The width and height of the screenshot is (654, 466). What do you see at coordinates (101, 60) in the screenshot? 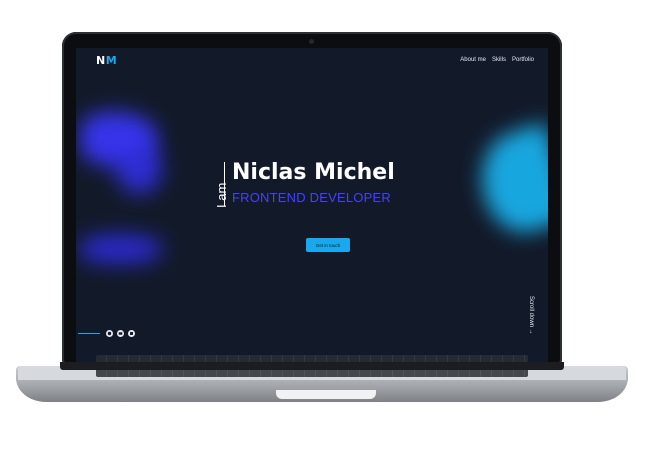
I see `logo-initial-first: N` at bounding box center [101, 60].